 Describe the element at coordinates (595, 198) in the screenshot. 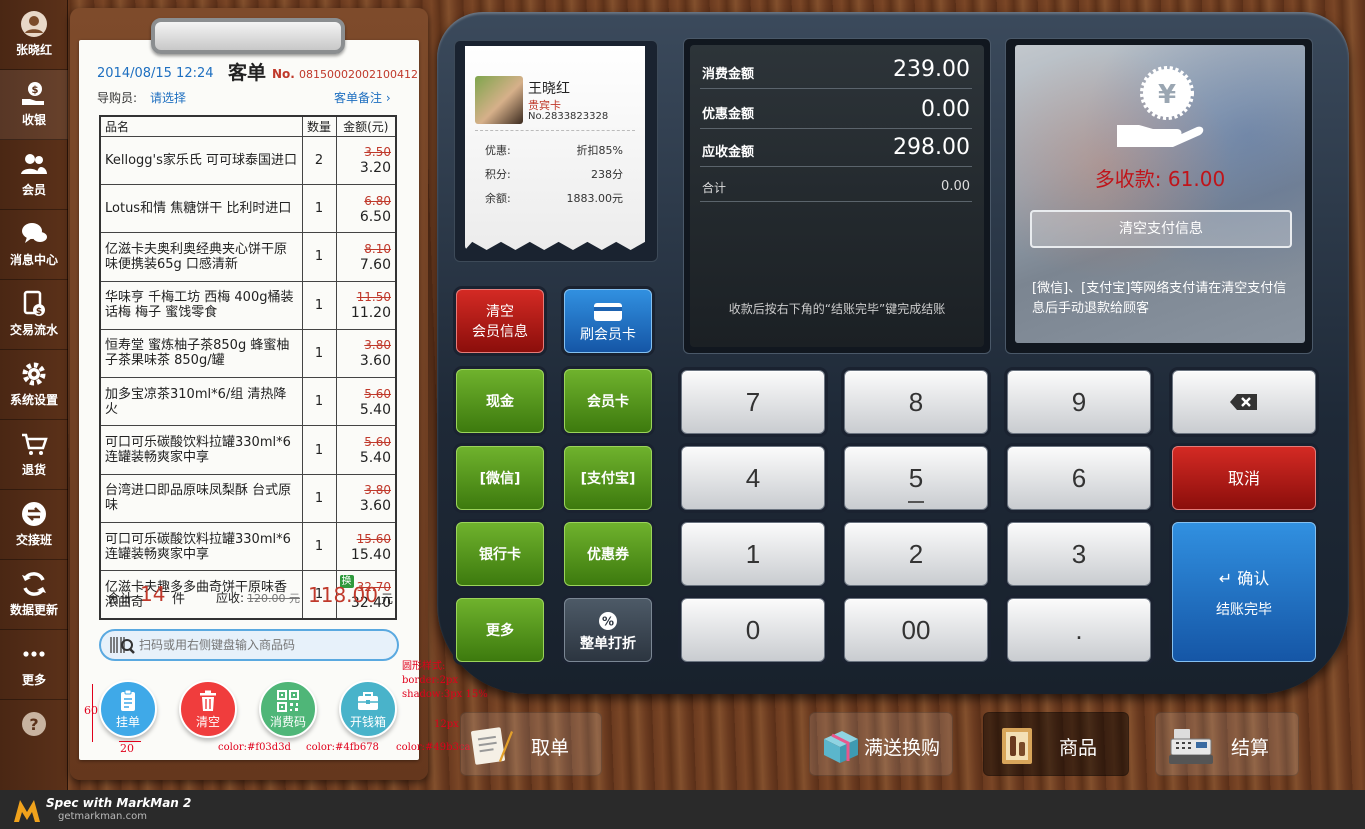

I see `member-balance-value: 1883.00元` at that location.